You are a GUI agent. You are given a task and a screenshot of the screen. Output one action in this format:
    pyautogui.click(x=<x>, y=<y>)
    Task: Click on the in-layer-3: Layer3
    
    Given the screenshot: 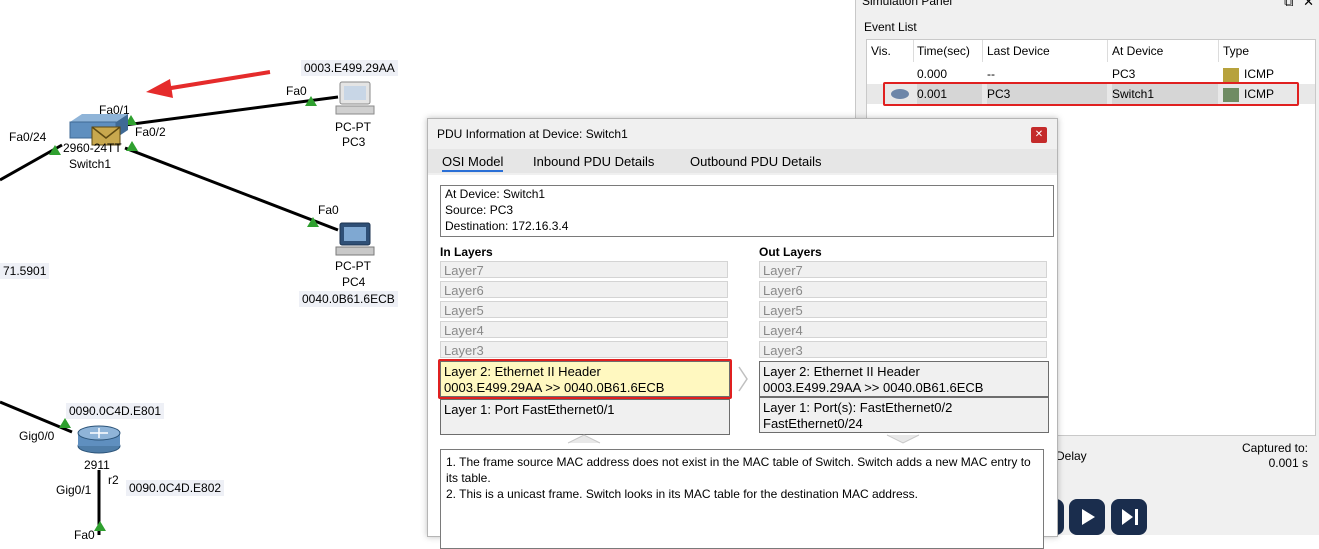 What is the action you would take?
    pyautogui.click(x=584, y=349)
    